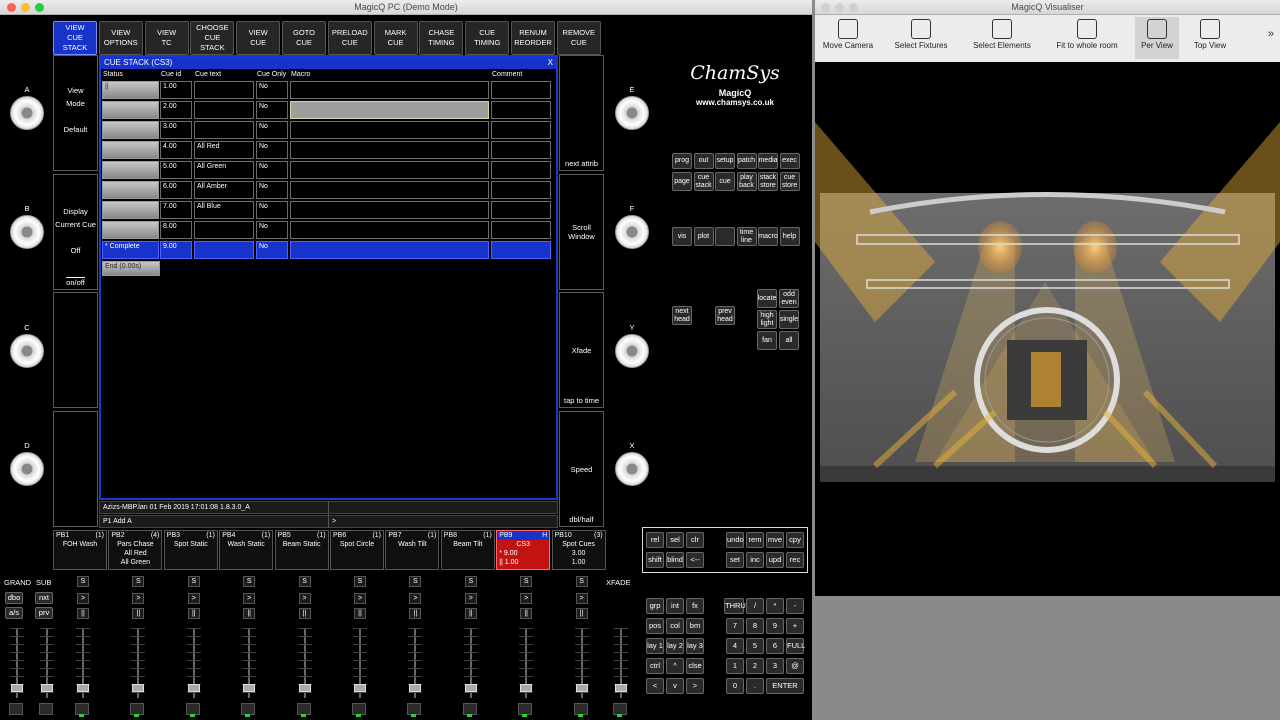  I want to click on top-button-8: CHASE TIMING, so click(441, 38).